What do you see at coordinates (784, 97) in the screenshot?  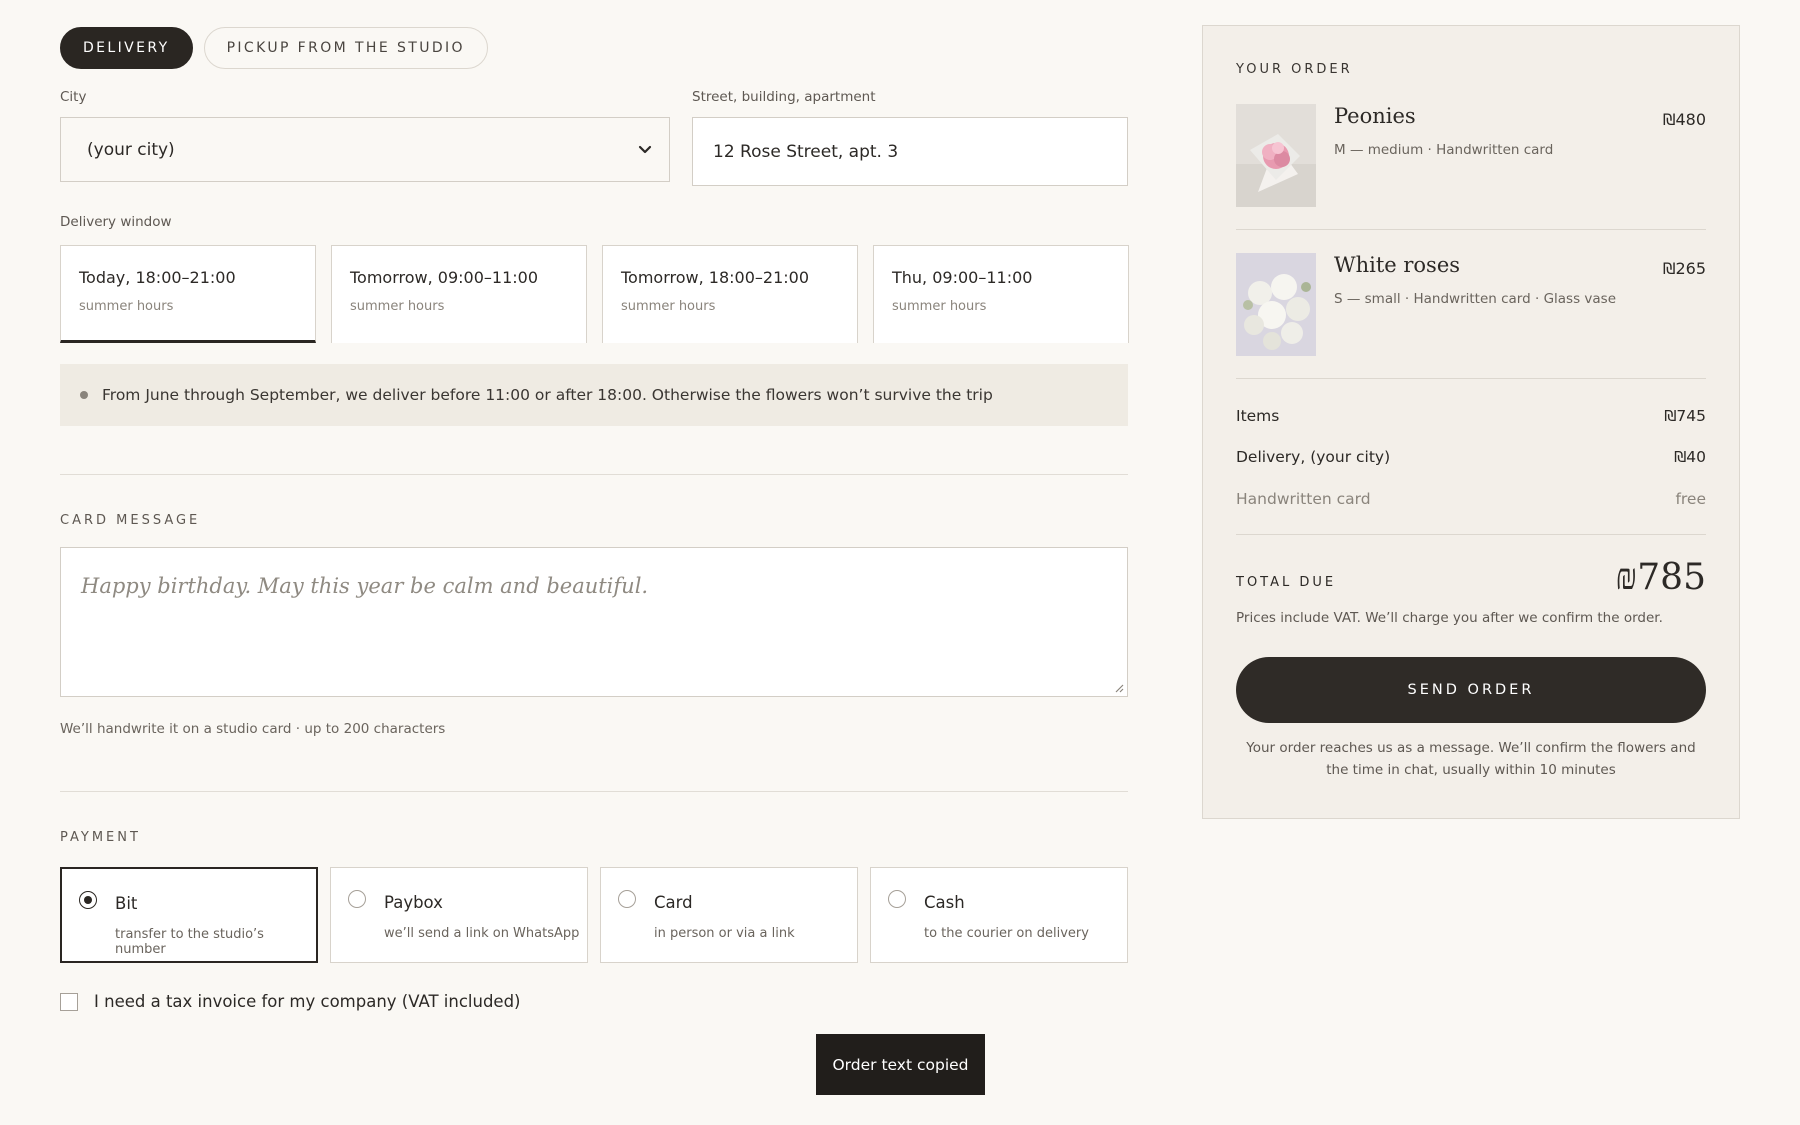 I see `street-label: Street, building, apartment` at bounding box center [784, 97].